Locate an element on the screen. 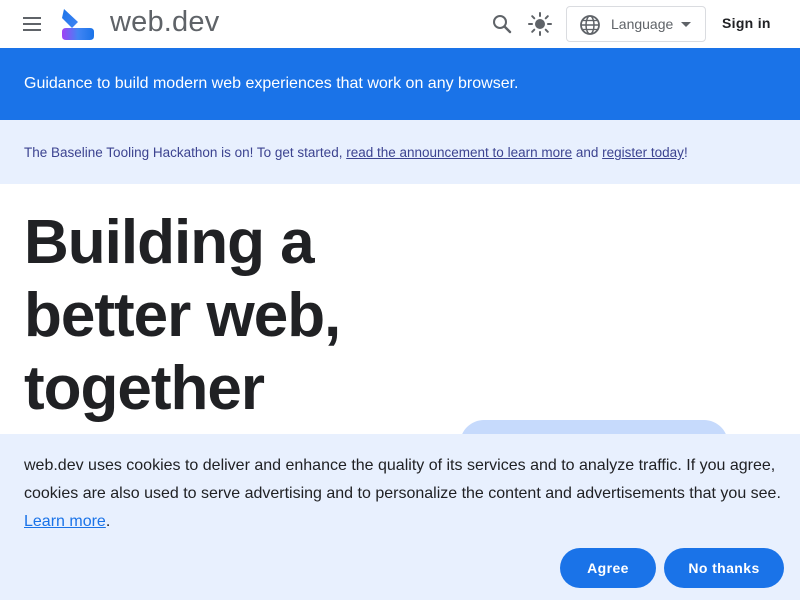 Image resolution: width=800 pixels, height=600 pixels. headline-line-2: better web, is located at coordinates (182, 315).